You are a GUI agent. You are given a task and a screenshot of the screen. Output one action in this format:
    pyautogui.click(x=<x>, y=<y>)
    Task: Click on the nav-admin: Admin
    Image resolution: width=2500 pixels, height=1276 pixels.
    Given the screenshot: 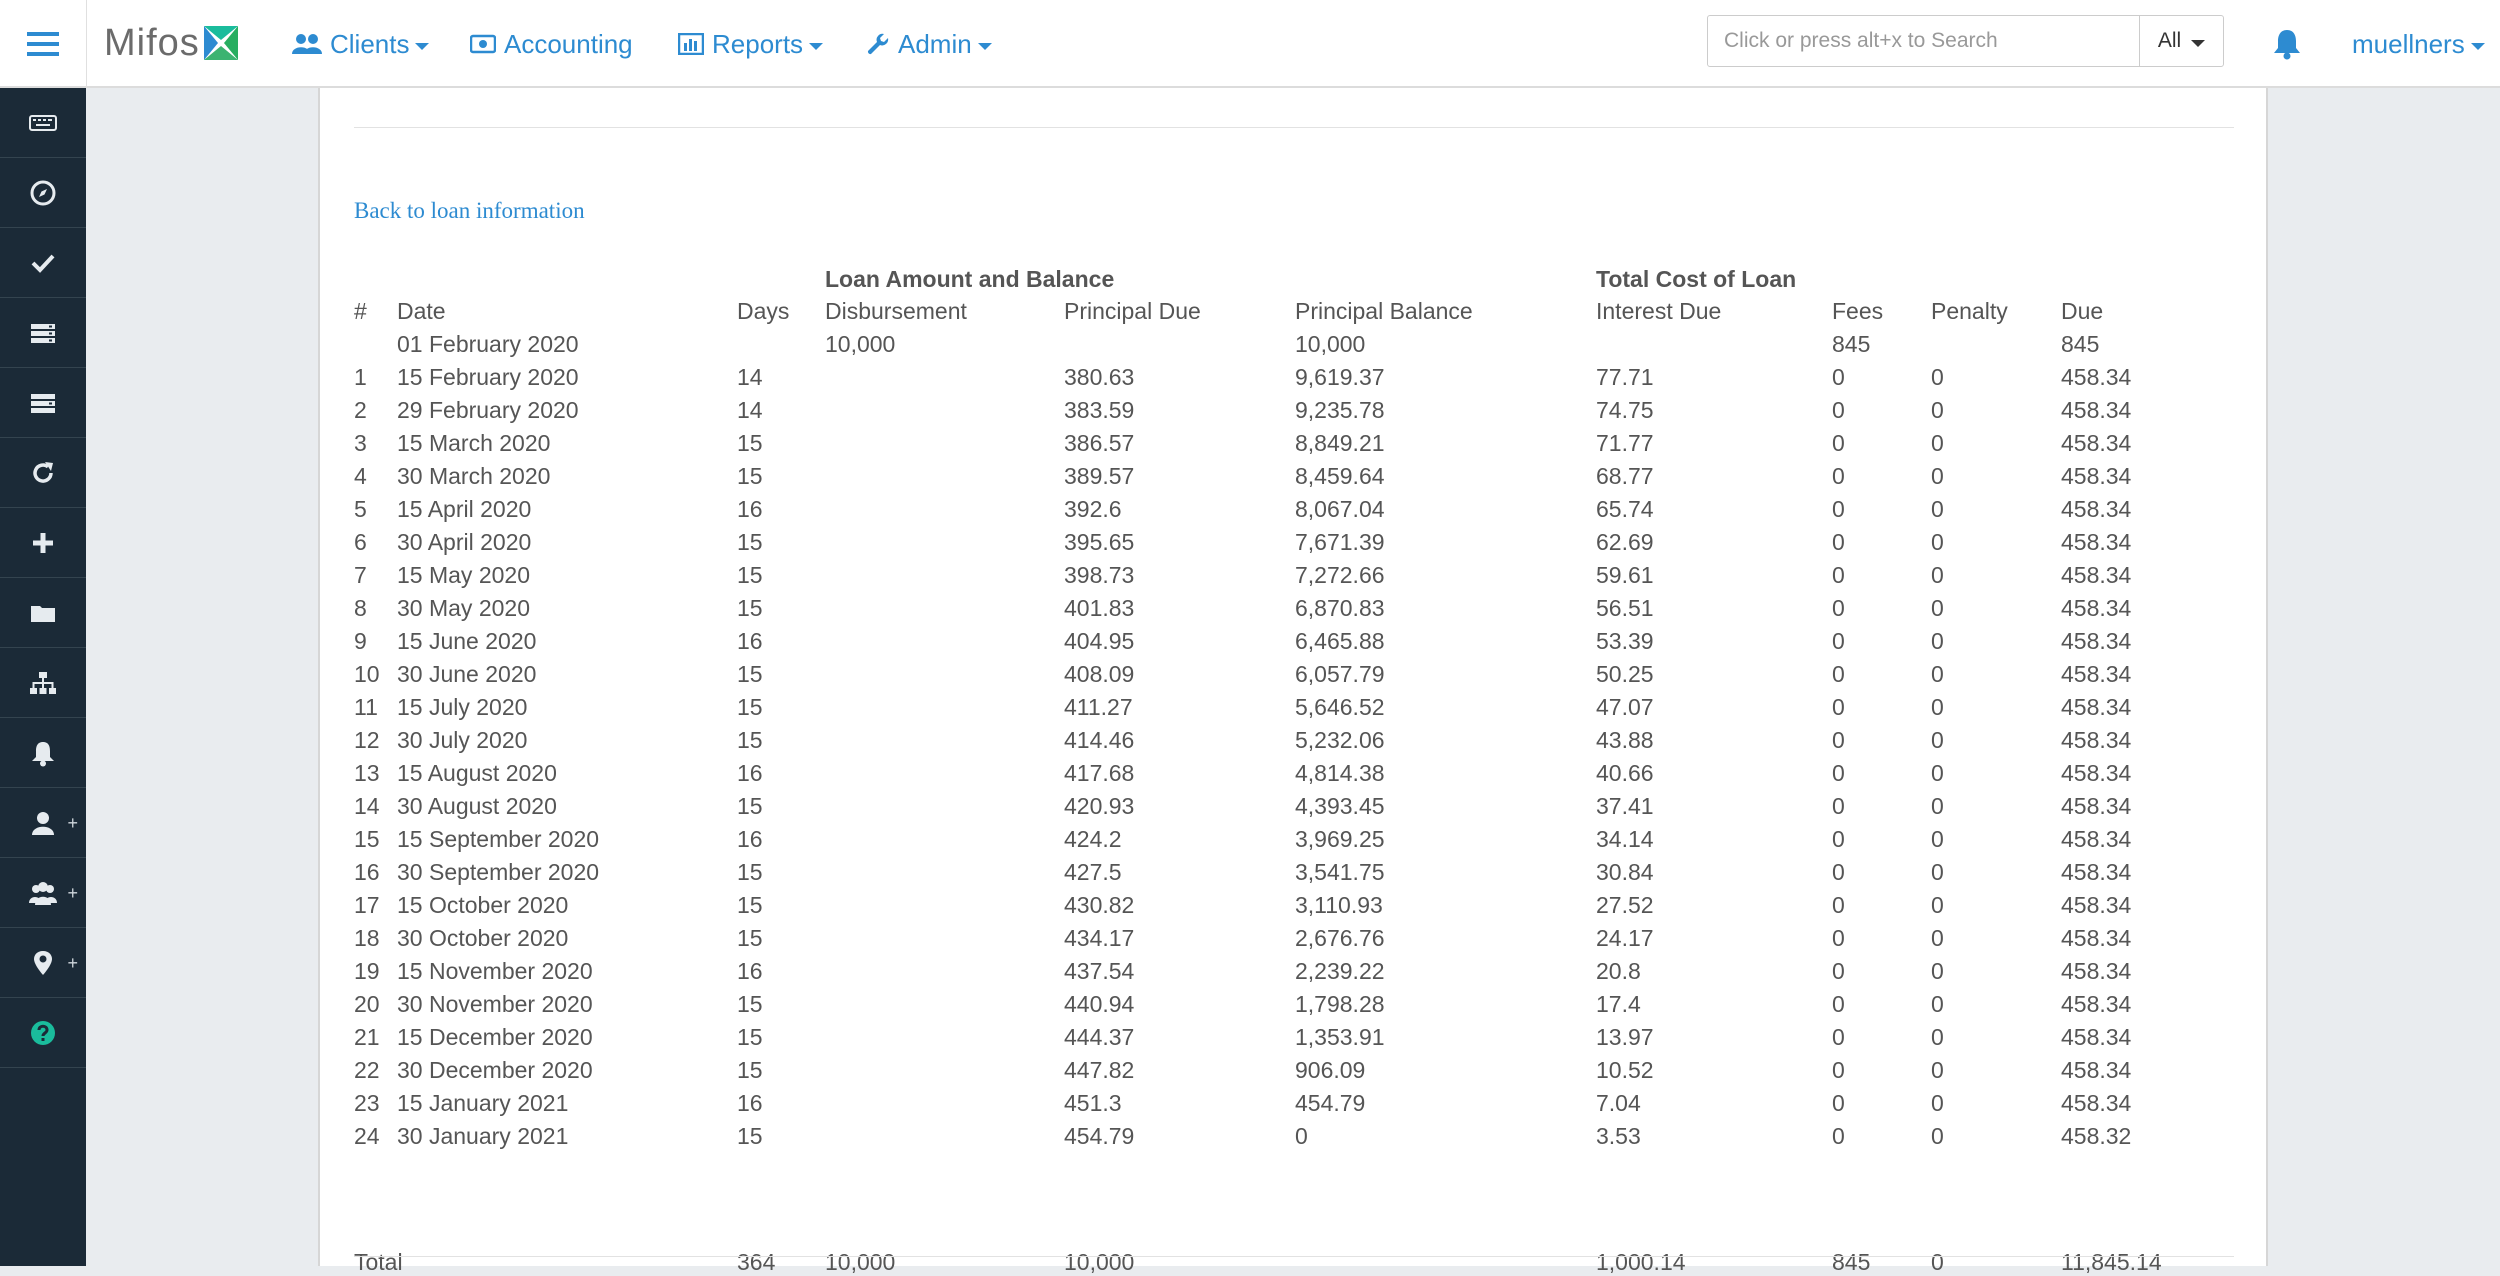 What is the action you would take?
    pyautogui.click(x=929, y=44)
    